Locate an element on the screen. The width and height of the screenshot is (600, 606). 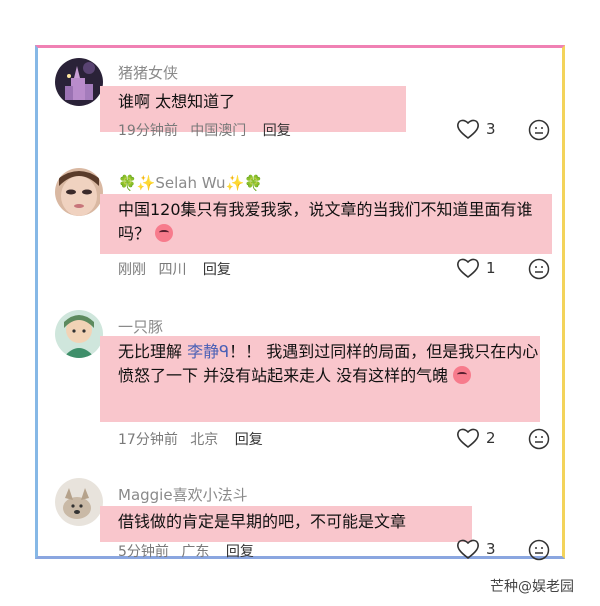
avatar-woman-face-icon is located at coordinates (79, 192).